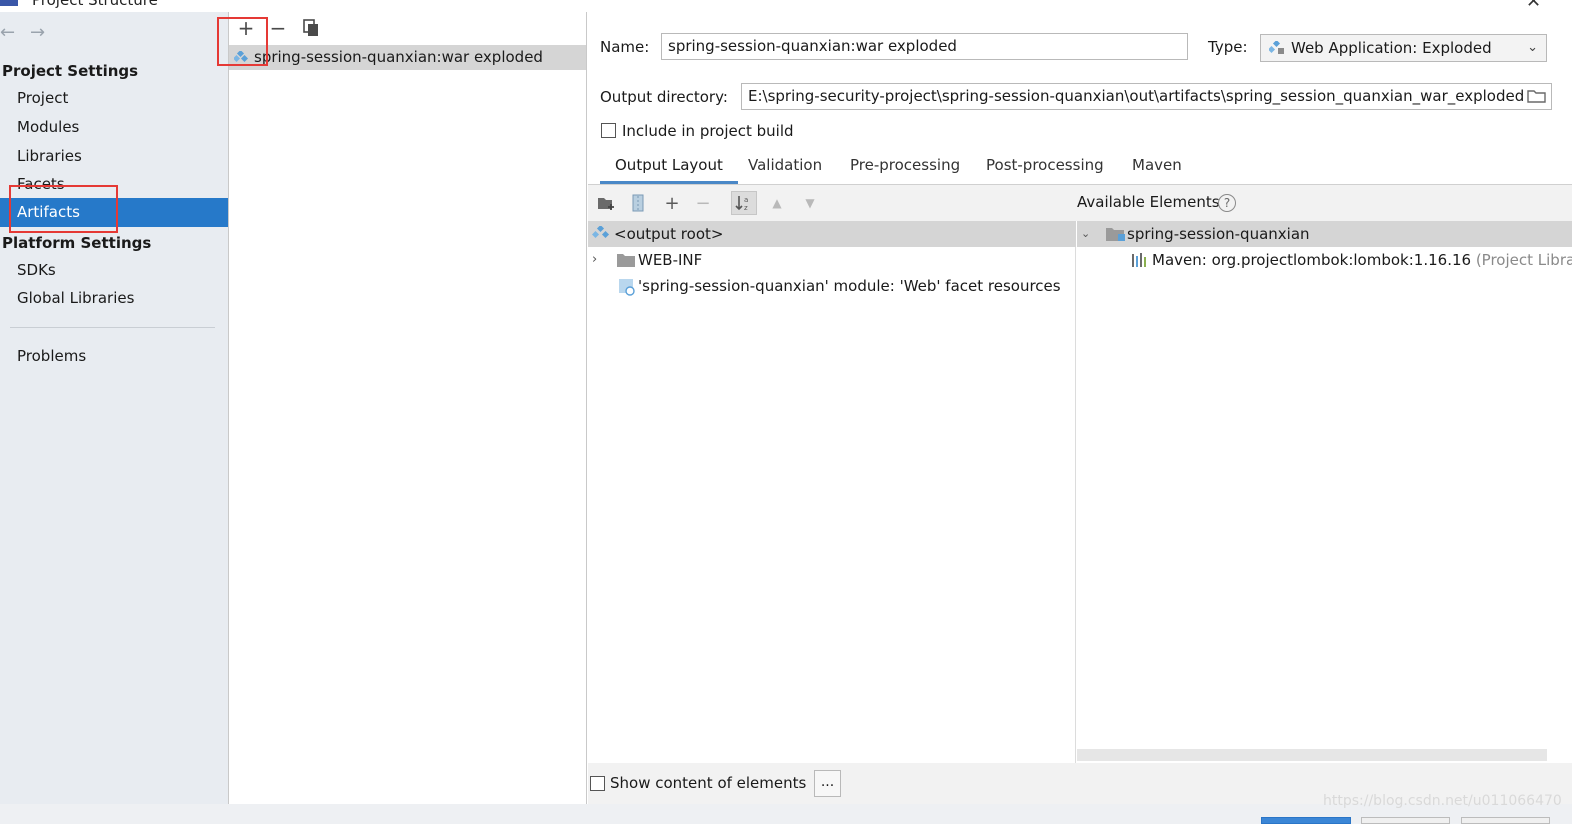 The height and width of the screenshot is (824, 1572). What do you see at coordinates (407, 28) in the screenshot?
I see `artifact-toolbar: + −` at bounding box center [407, 28].